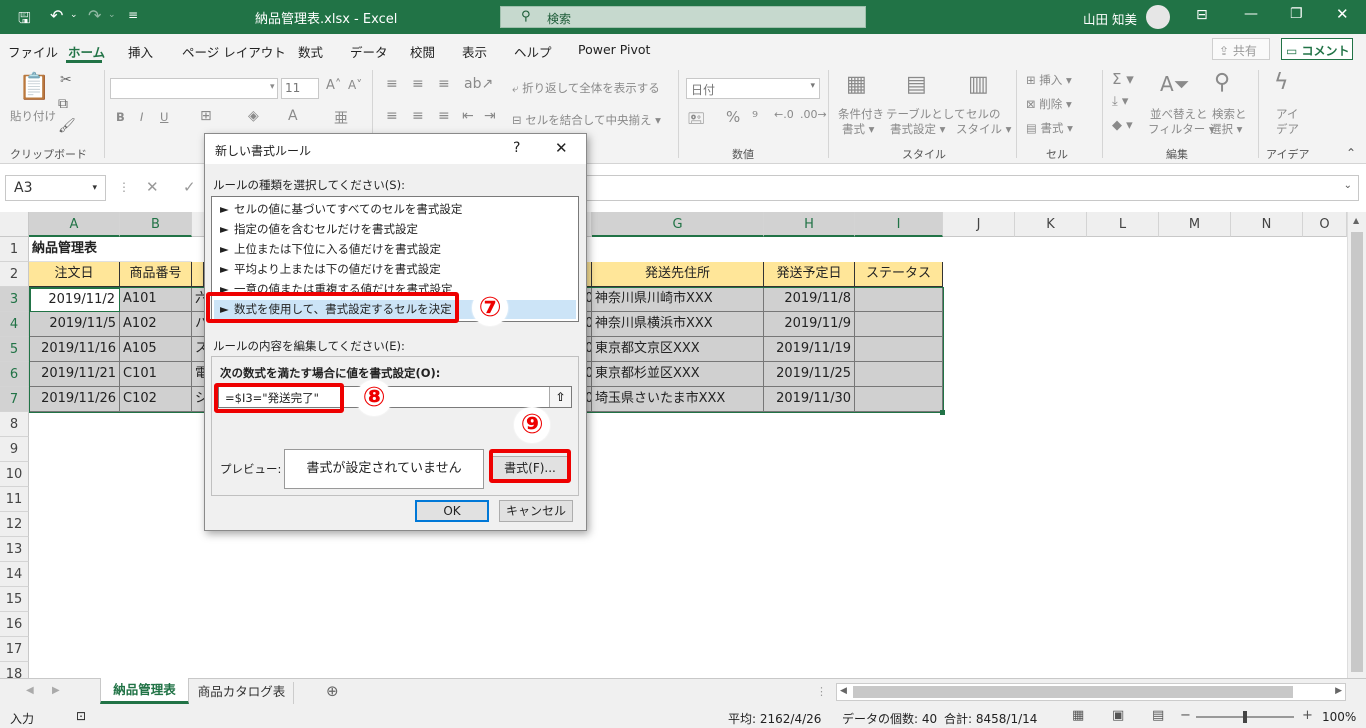  Describe the element at coordinates (683, 17) in the screenshot. I see `search-box: ⚲ 検索` at that location.